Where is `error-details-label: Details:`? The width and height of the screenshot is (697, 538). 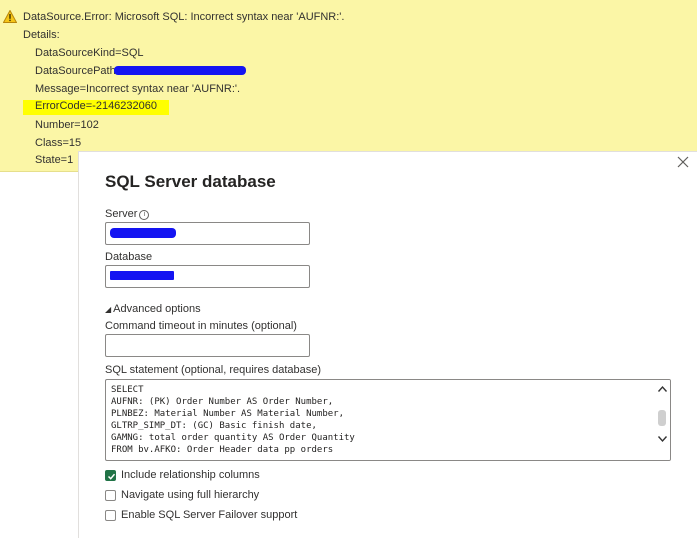 error-details-label: Details: is located at coordinates (41, 35).